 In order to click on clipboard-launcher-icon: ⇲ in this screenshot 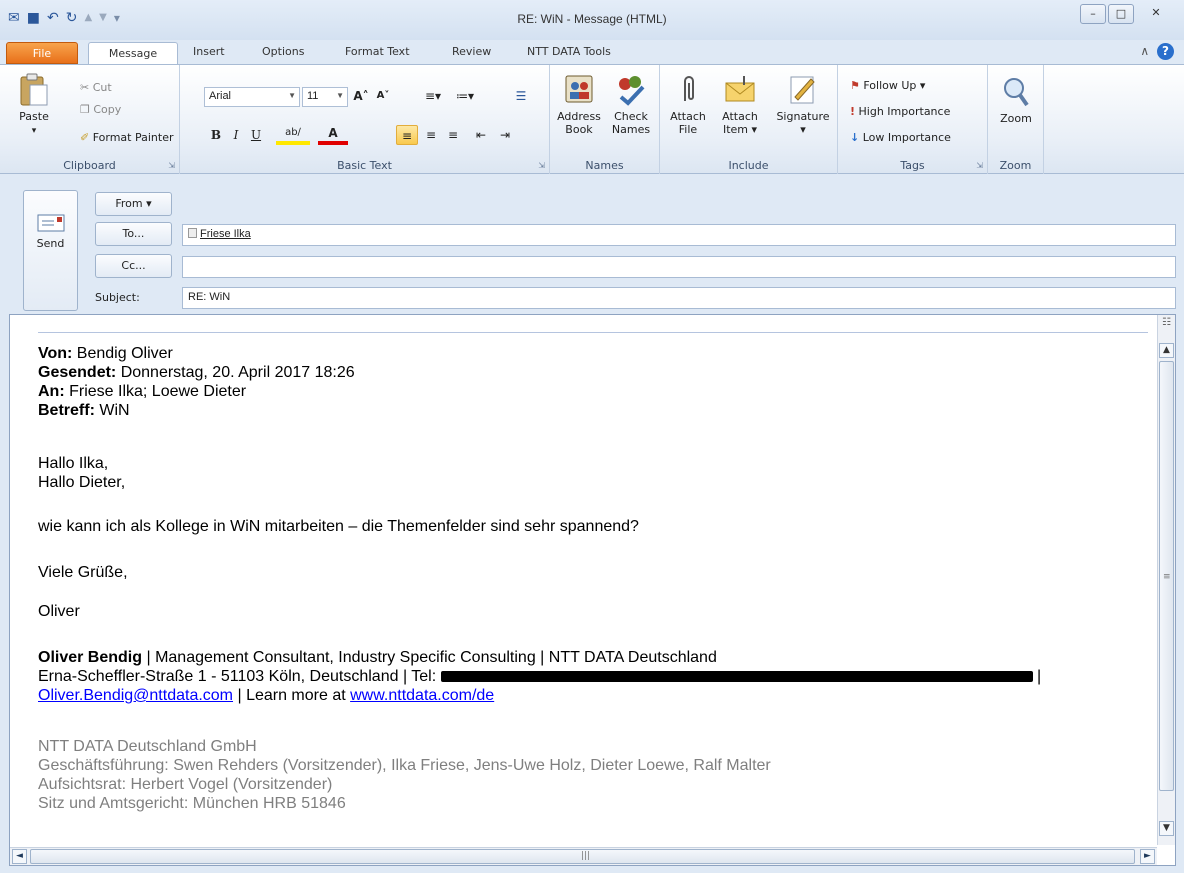, I will do `click(171, 165)`.